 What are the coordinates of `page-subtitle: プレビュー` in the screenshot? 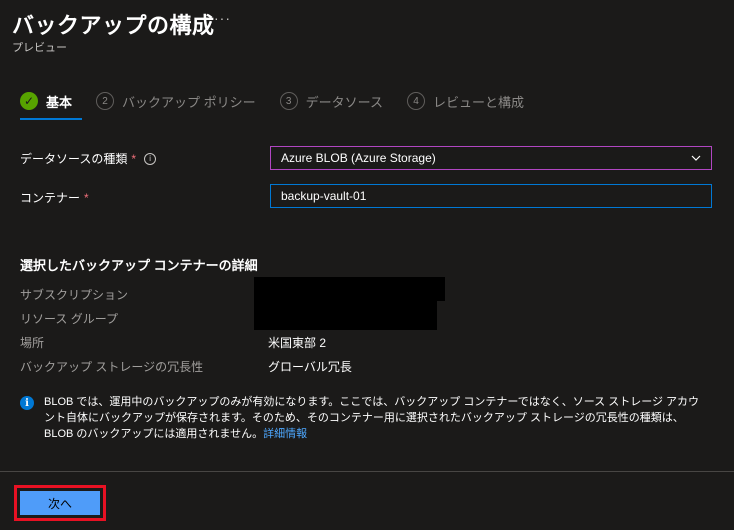 It's located at (39, 48).